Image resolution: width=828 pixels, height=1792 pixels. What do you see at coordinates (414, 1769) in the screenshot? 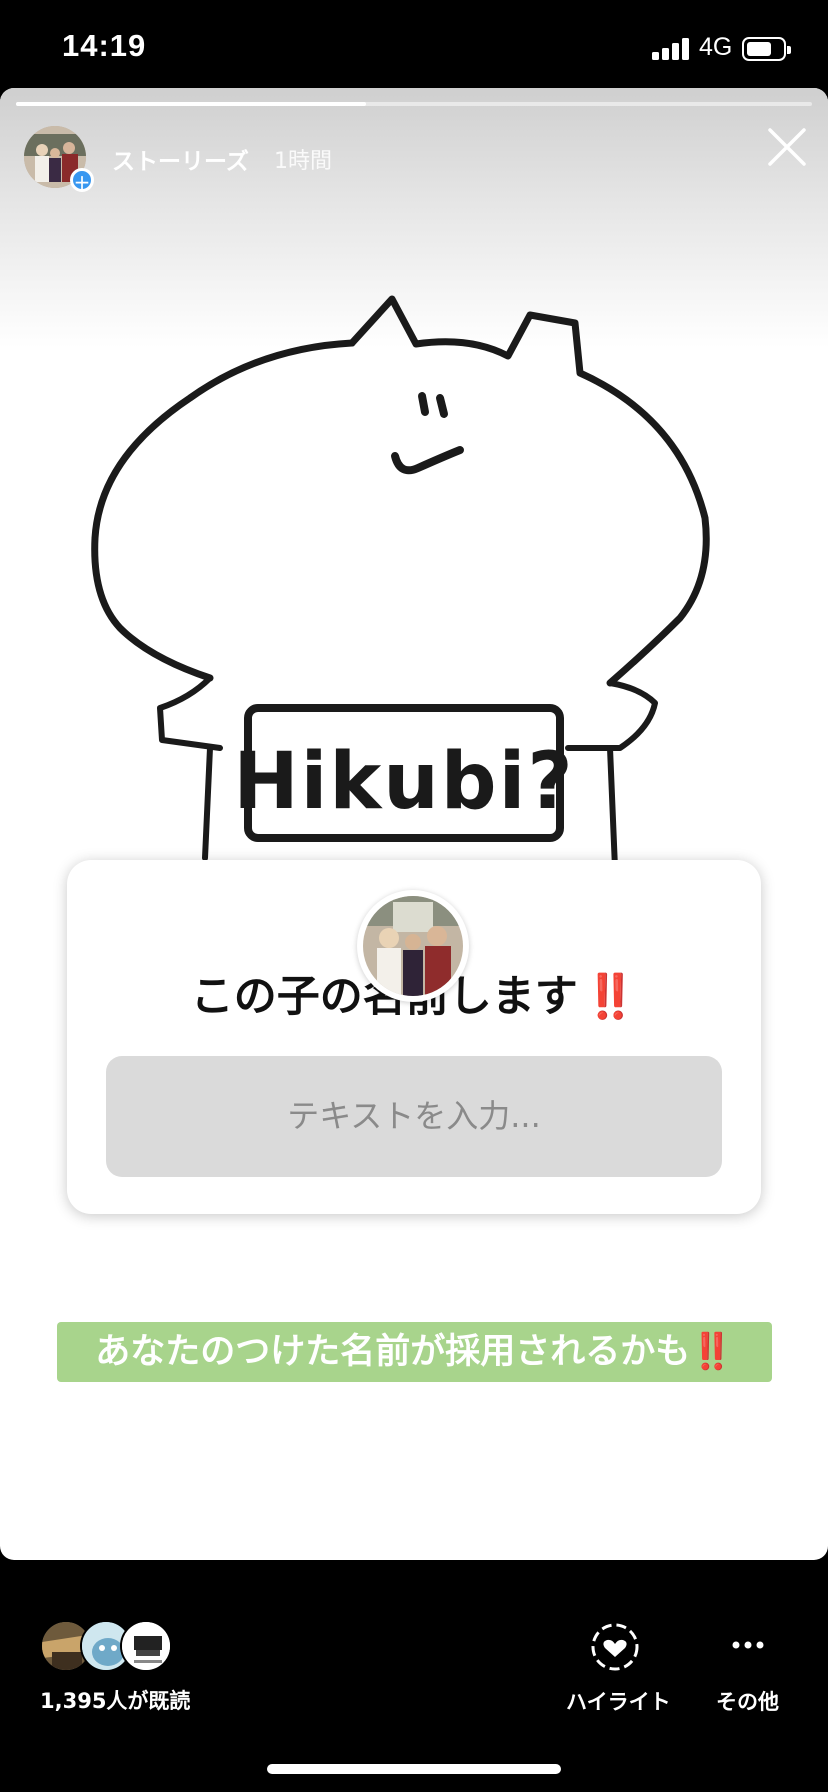
I see `home-indicator` at bounding box center [414, 1769].